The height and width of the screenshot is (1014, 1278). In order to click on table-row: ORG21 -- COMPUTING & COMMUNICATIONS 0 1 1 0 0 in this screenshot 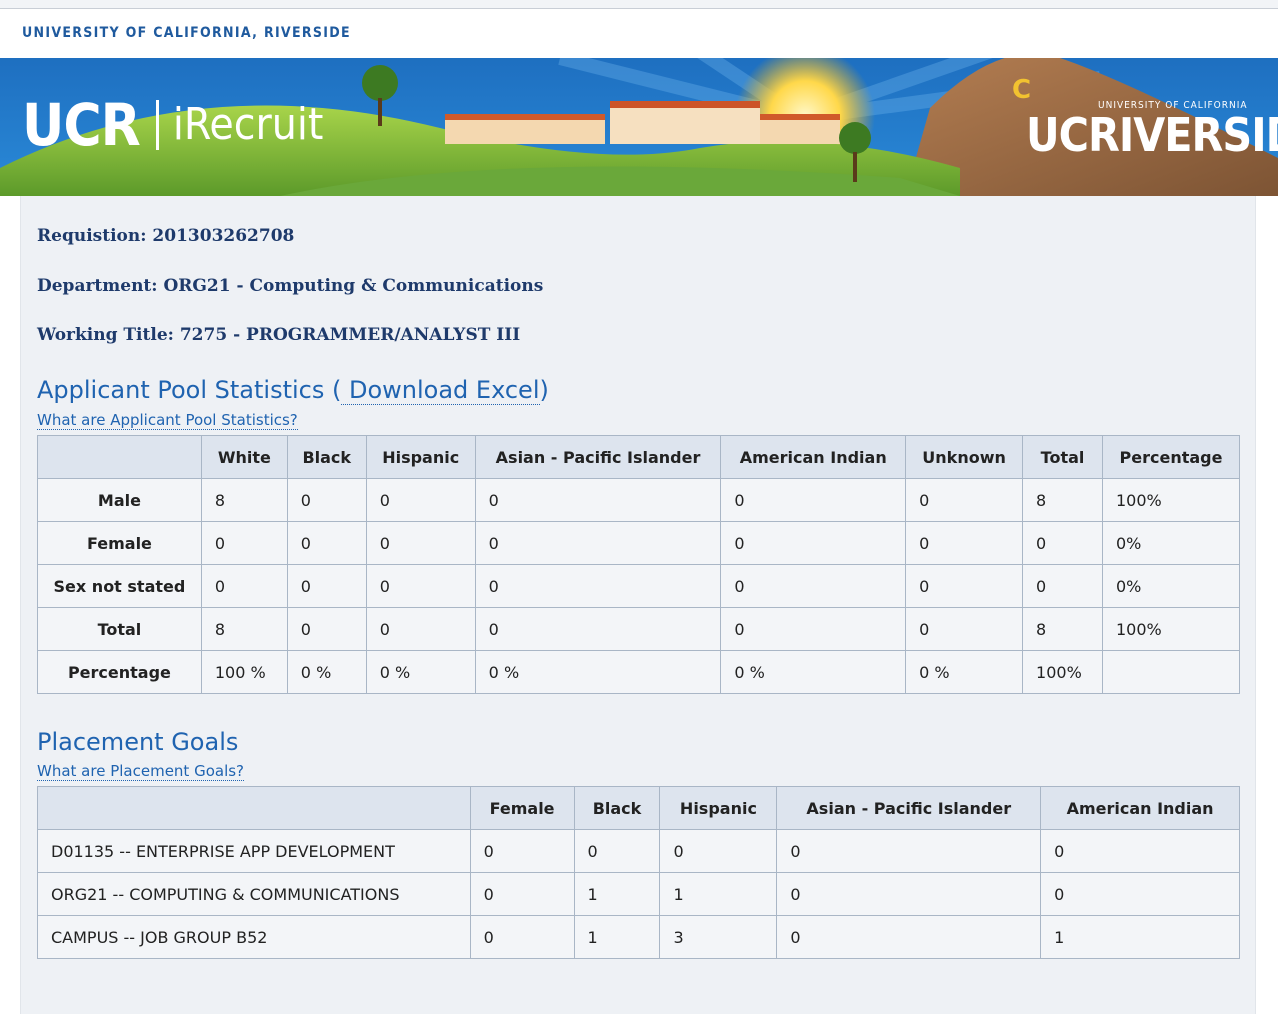, I will do `click(638, 894)`.